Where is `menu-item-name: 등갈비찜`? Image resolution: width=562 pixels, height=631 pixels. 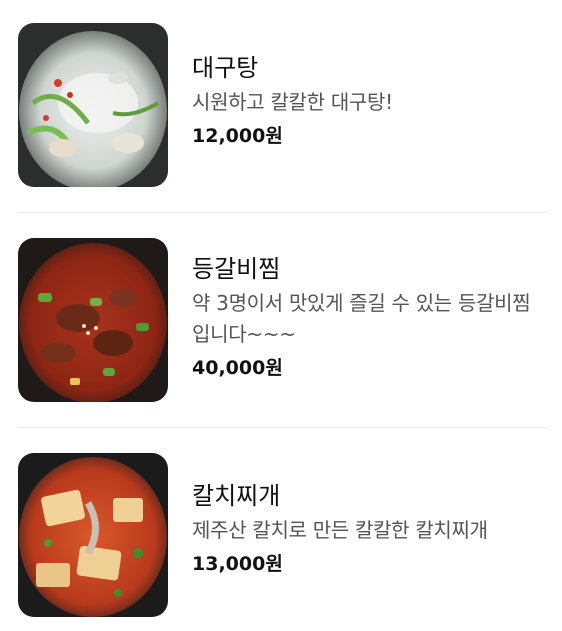 menu-item-name: 등갈비찜 is located at coordinates (236, 269).